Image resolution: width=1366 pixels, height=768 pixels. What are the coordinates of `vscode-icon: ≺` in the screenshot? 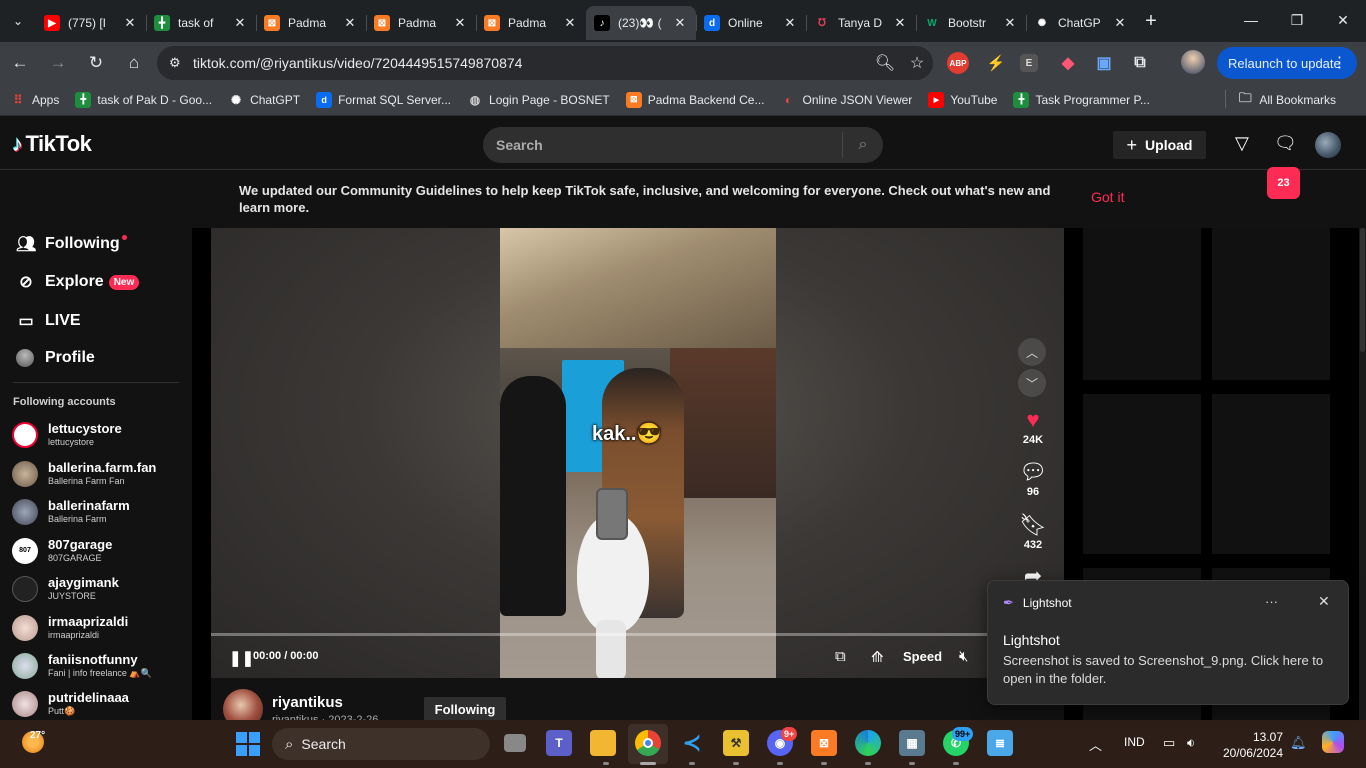 It's located at (692, 743).